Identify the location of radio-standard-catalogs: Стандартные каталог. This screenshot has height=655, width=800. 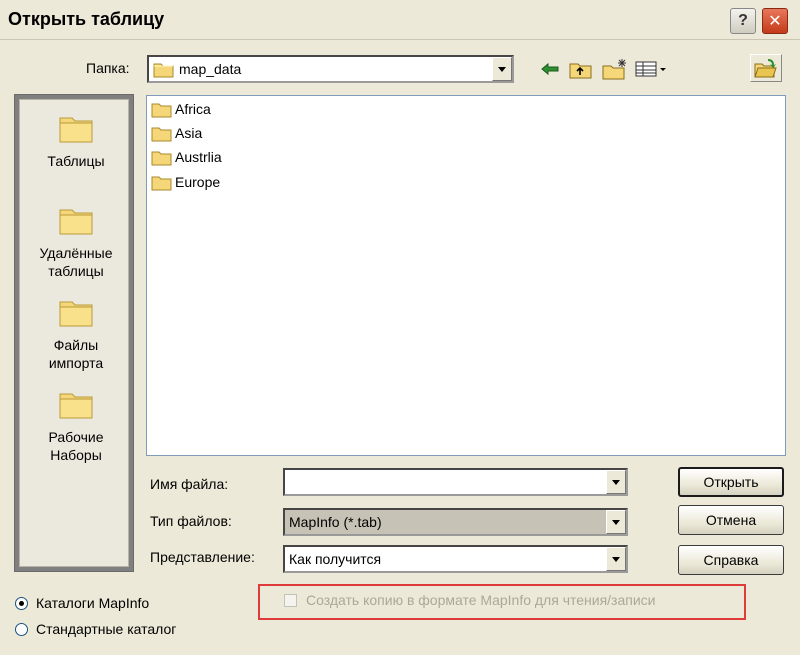
(95, 629).